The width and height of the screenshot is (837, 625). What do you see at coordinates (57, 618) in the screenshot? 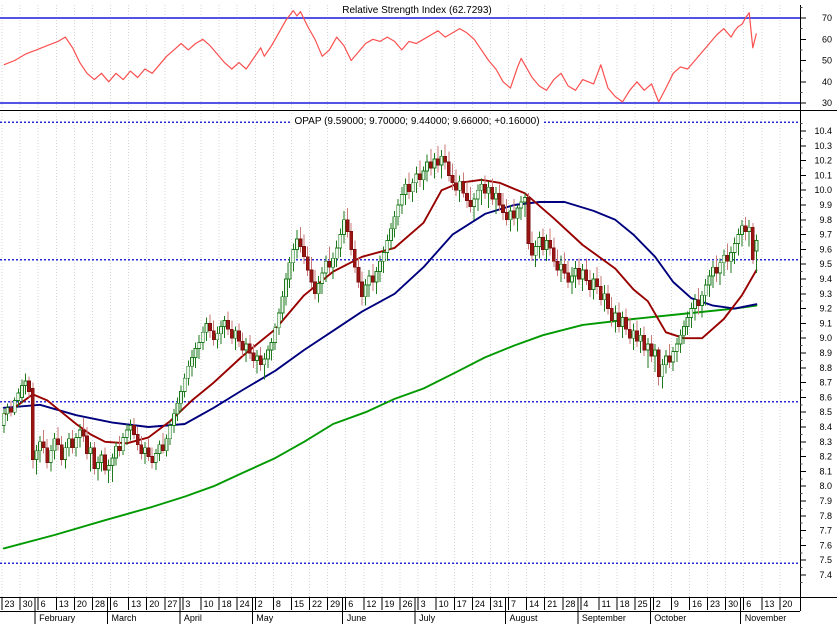
I see `x-month-label: February` at bounding box center [57, 618].